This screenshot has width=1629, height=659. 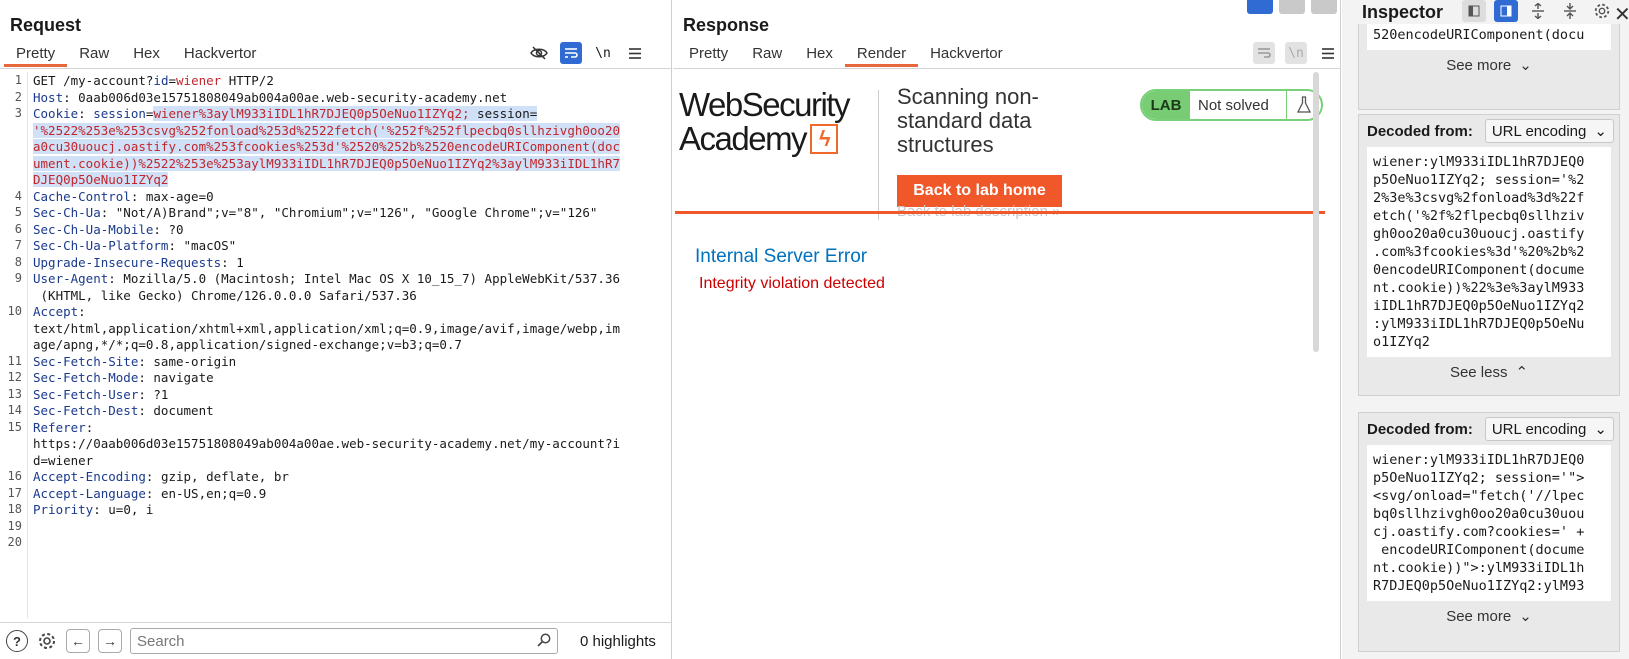 I want to click on code-line: Sec-Fetch-Site: same-origin, so click(x=134, y=361).